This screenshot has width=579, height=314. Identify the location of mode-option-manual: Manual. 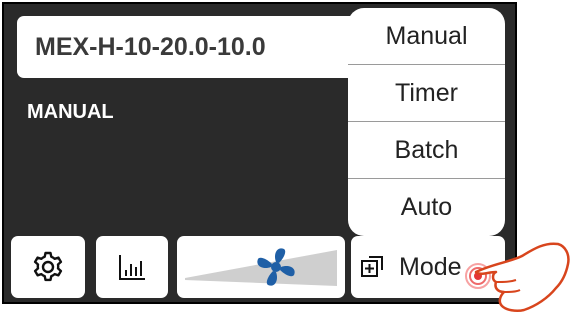
(426, 36).